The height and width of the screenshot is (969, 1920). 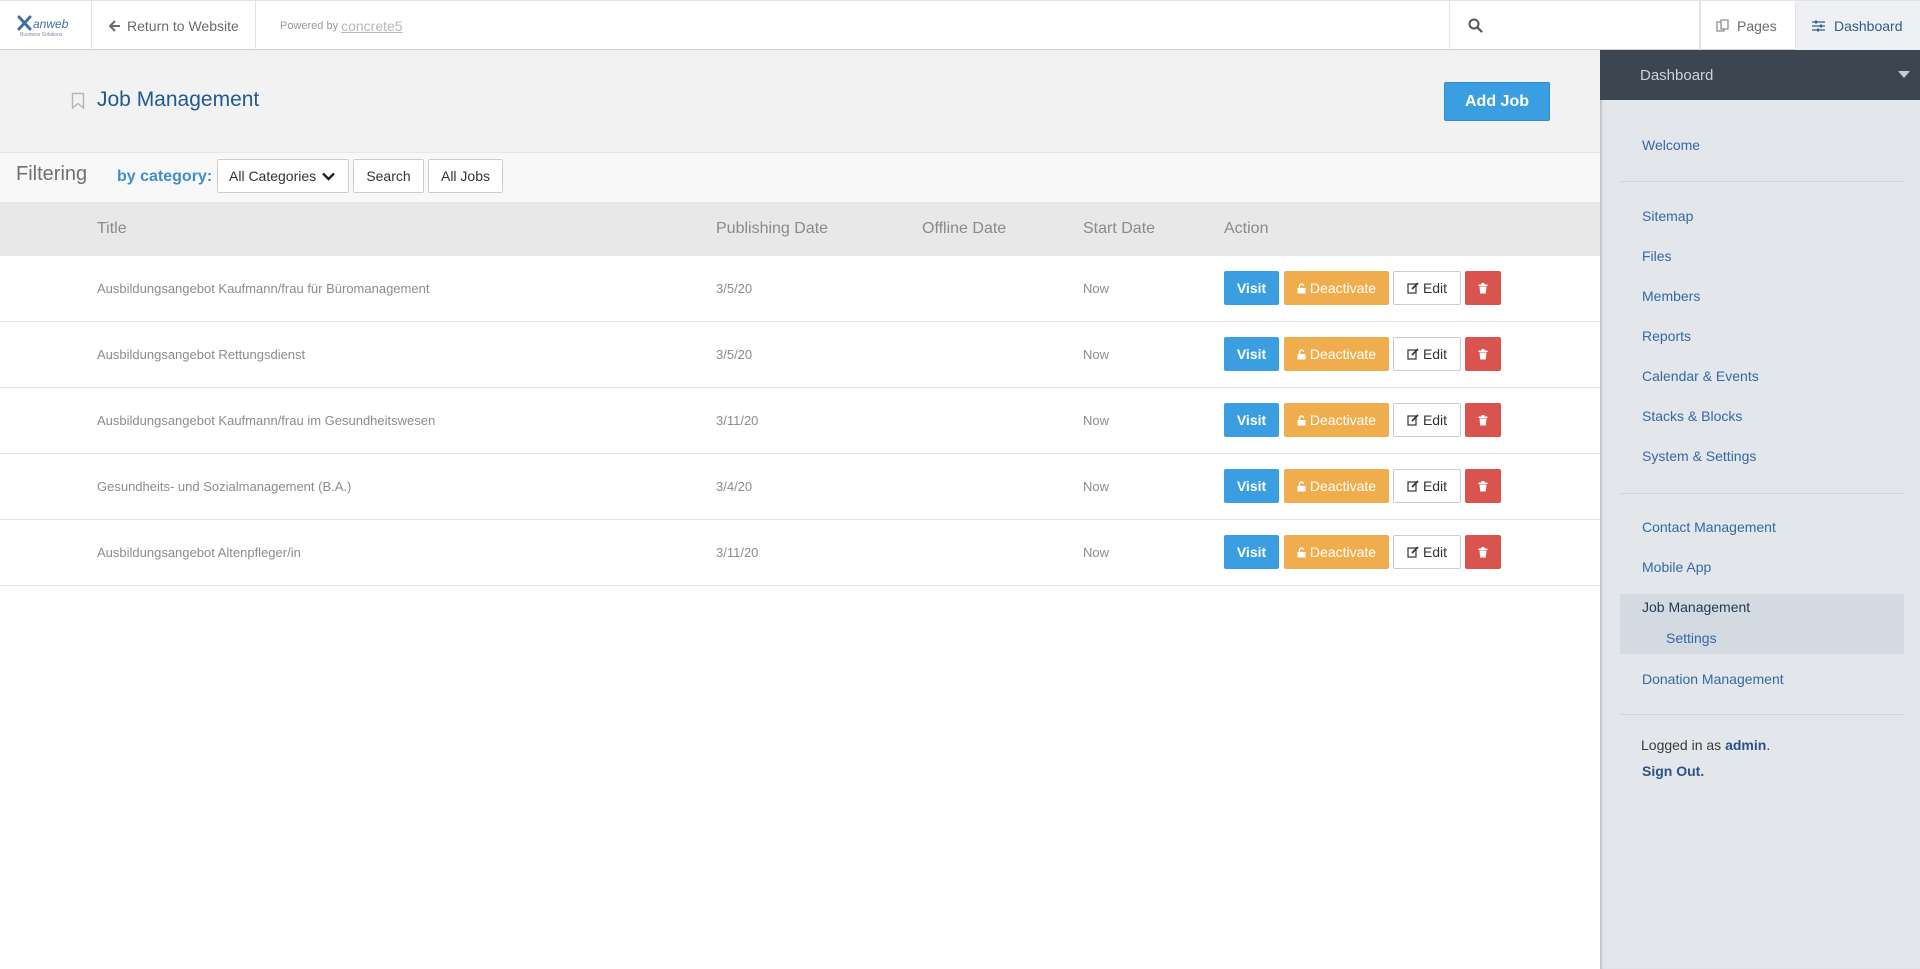 What do you see at coordinates (1671, 296) in the screenshot?
I see `nav-members: Members` at bounding box center [1671, 296].